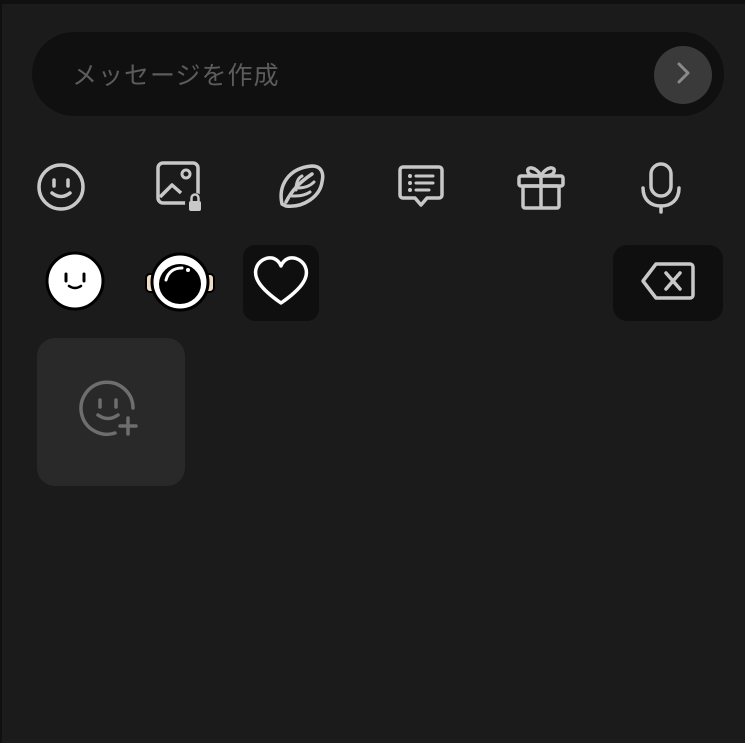 This screenshot has width=745, height=743. I want to click on sticker-heart, so click(281, 283).